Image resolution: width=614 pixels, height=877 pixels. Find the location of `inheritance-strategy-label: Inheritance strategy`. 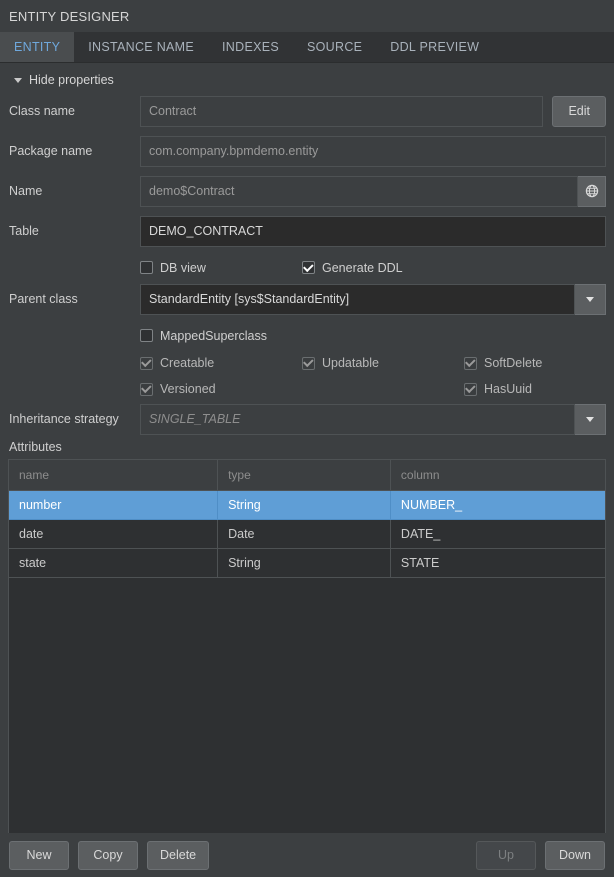

inheritance-strategy-label: Inheritance strategy is located at coordinates (64, 419).